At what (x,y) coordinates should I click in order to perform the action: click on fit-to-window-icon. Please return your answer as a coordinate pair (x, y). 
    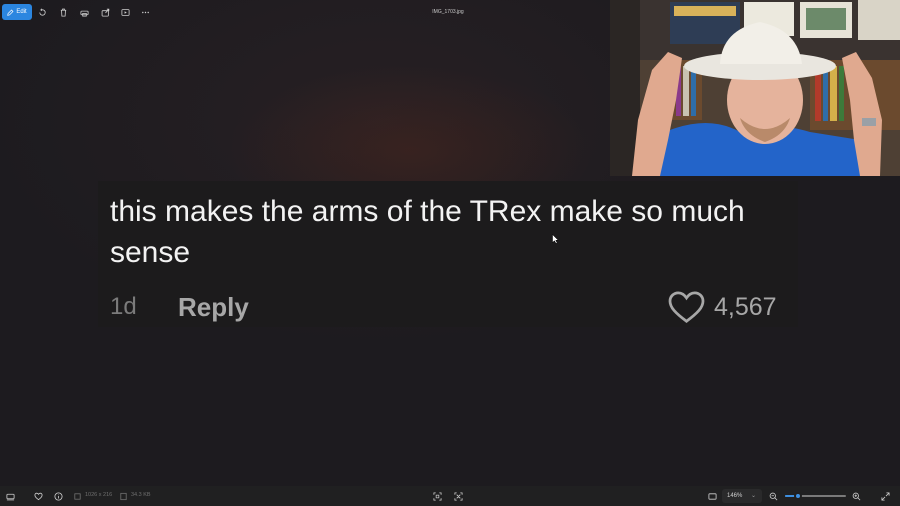
    Looking at the image, I should click on (437, 496).